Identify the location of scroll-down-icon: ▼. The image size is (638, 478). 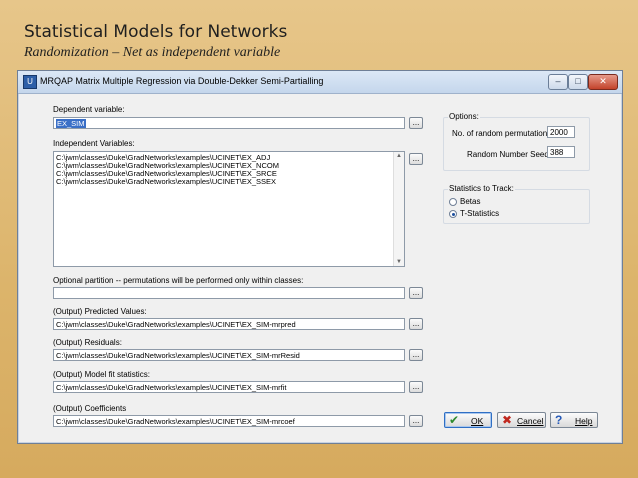
(399, 262).